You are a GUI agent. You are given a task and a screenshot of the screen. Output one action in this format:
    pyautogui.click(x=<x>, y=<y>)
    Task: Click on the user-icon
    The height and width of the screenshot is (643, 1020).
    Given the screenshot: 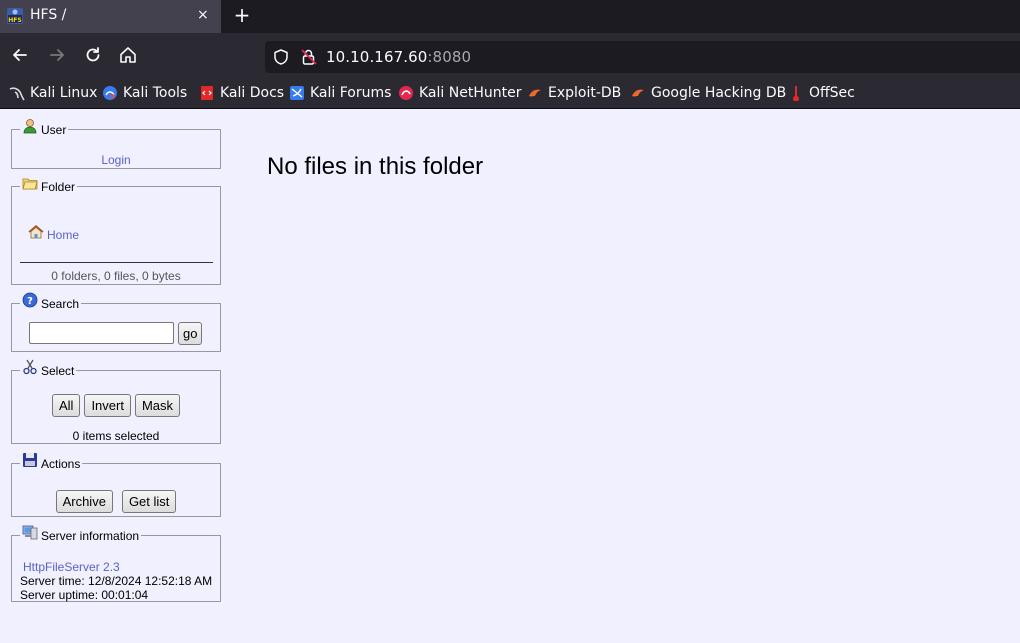 What is the action you would take?
    pyautogui.click(x=30, y=126)
    